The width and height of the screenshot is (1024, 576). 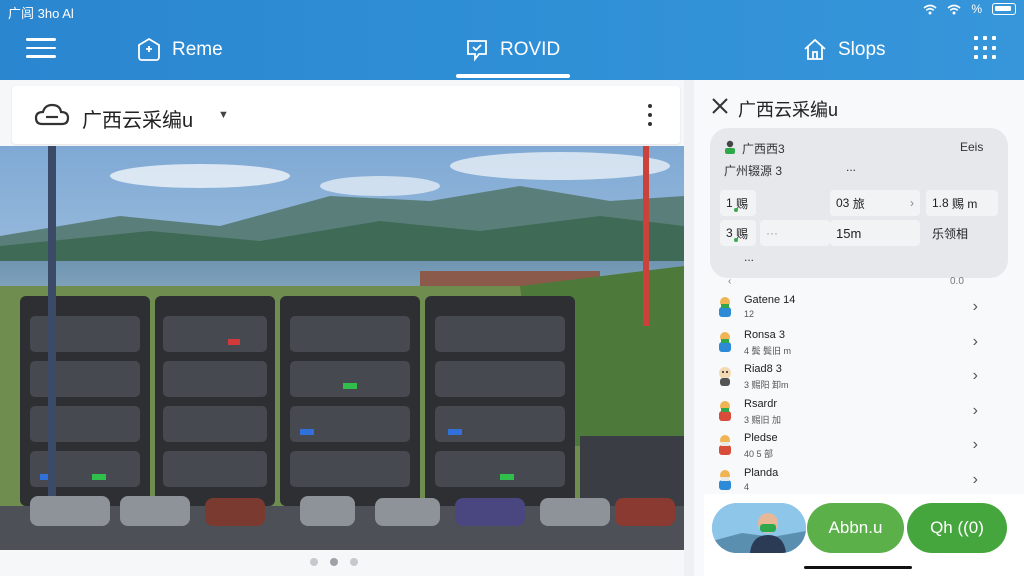 I want to click on stat-spacer, so click(x=797, y=203).